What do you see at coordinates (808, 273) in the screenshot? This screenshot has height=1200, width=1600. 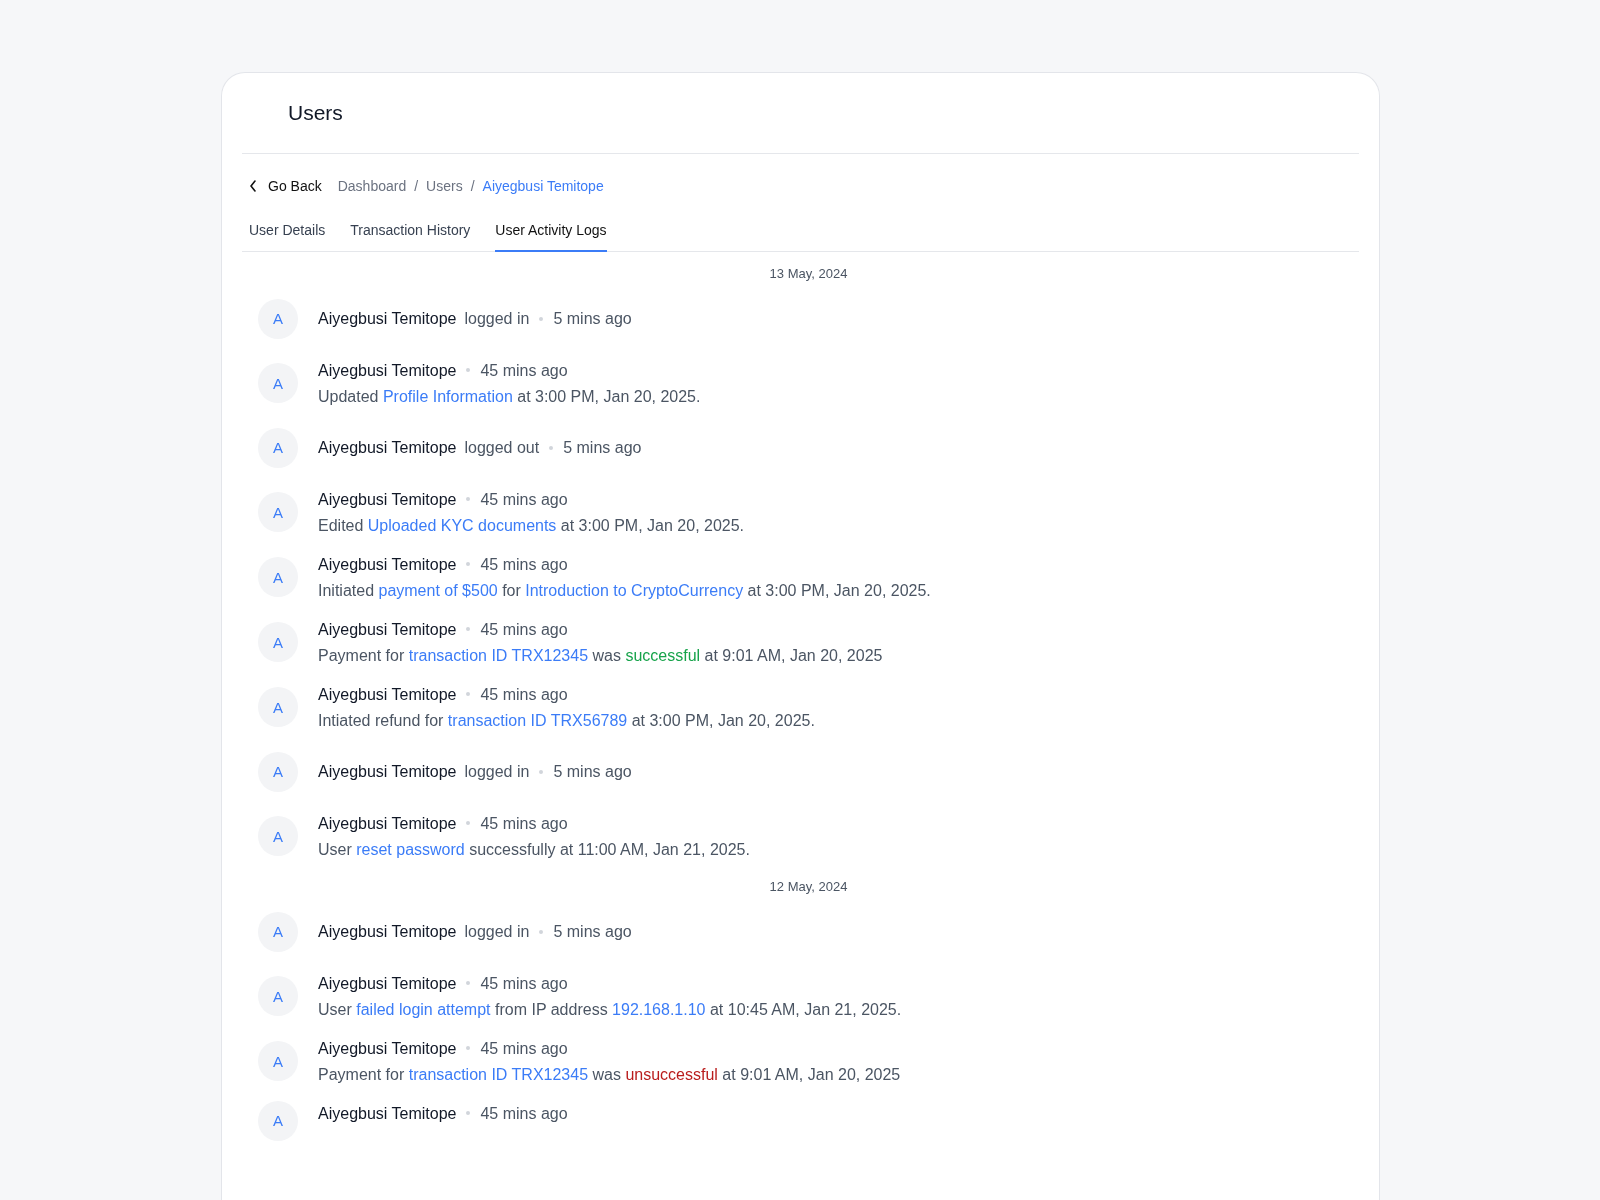 I see `date-heading: 13 May, 2024` at bounding box center [808, 273].